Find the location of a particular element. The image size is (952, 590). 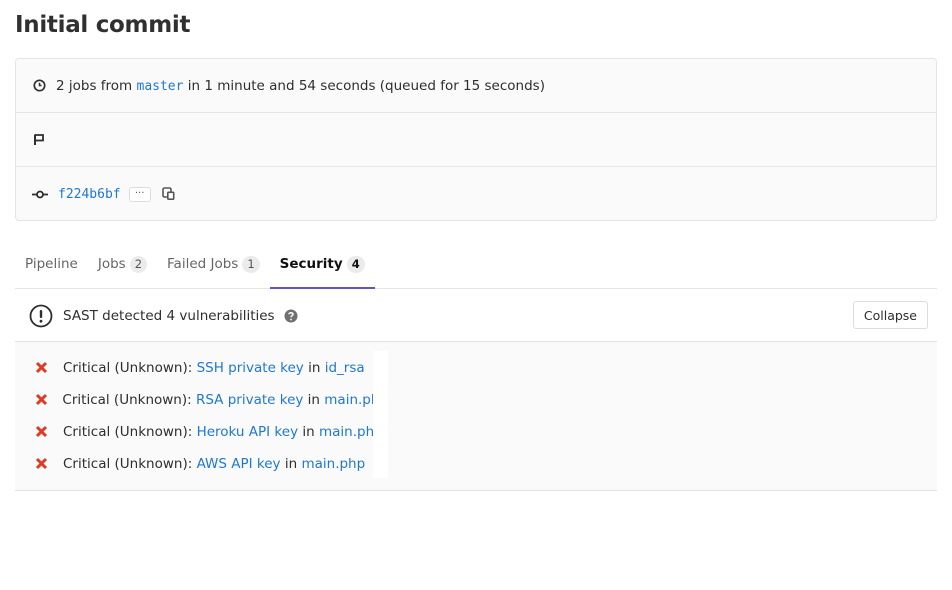

tab-count-badge: 4 is located at coordinates (355, 264).